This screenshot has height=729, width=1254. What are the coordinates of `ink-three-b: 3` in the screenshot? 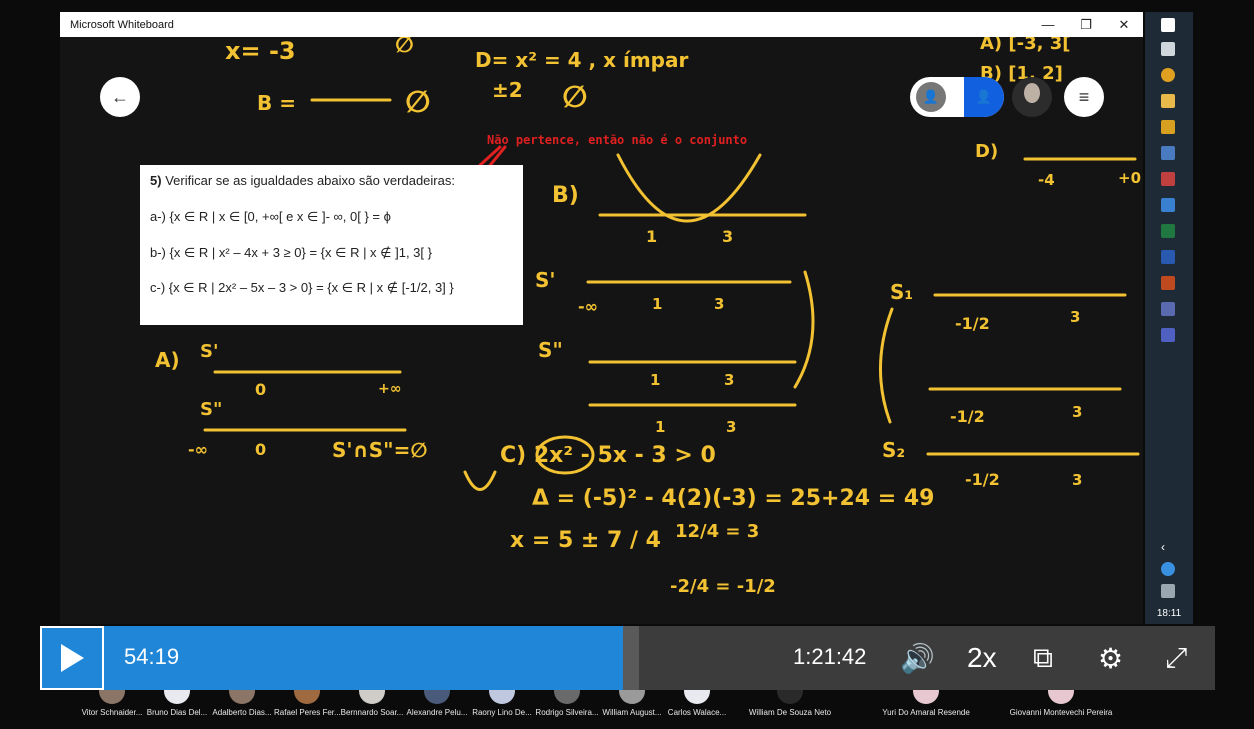 It's located at (719, 304).